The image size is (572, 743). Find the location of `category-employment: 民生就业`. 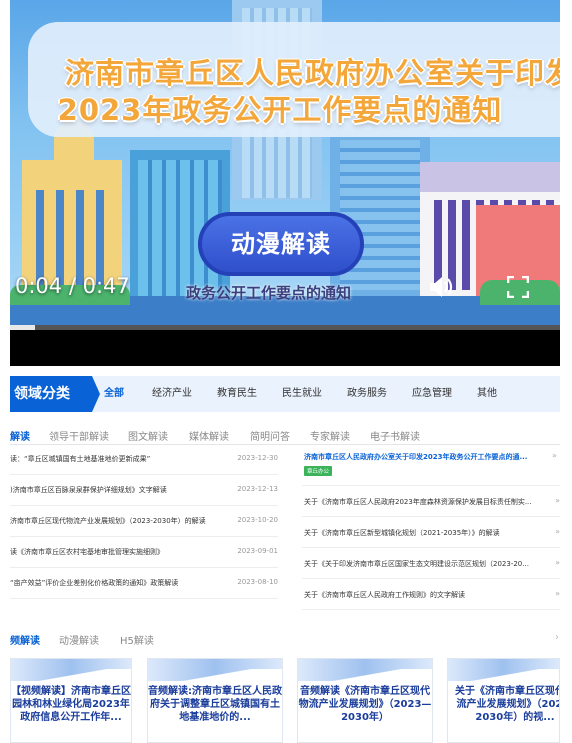

category-employment: 民生就业 is located at coordinates (302, 394).